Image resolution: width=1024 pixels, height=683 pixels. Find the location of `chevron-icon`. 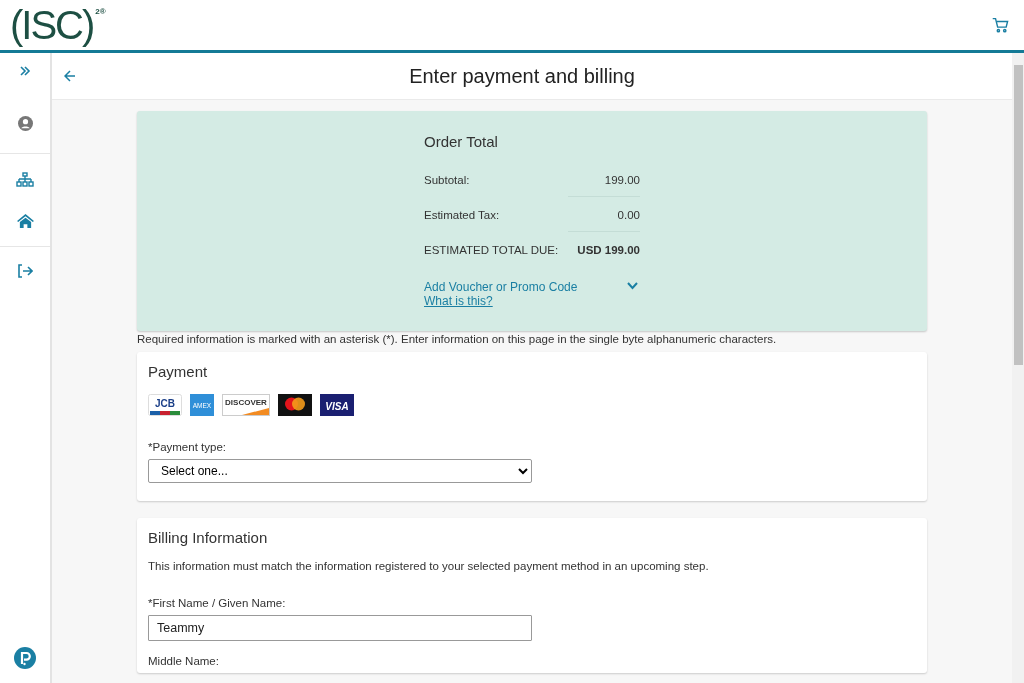

chevron-icon is located at coordinates (632, 286).